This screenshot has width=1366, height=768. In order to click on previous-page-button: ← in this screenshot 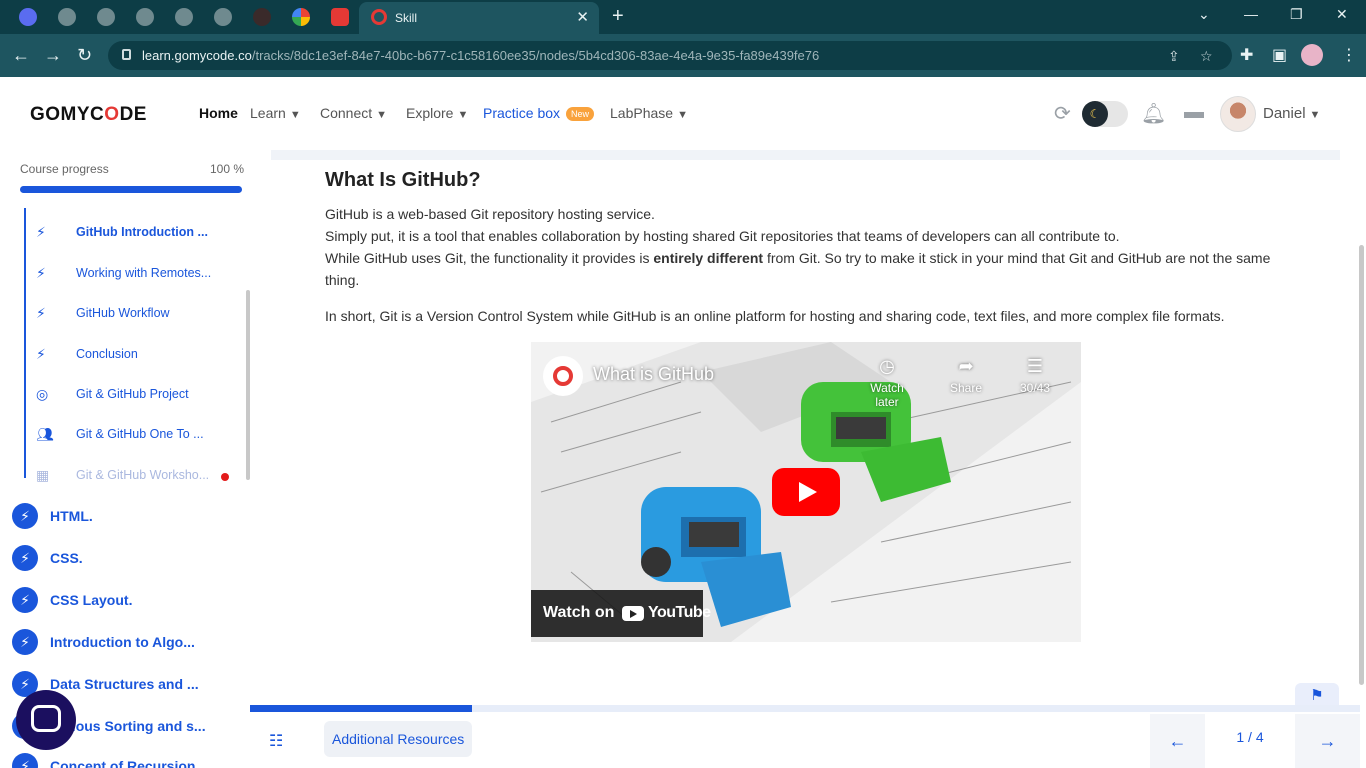, I will do `click(1177, 741)`.